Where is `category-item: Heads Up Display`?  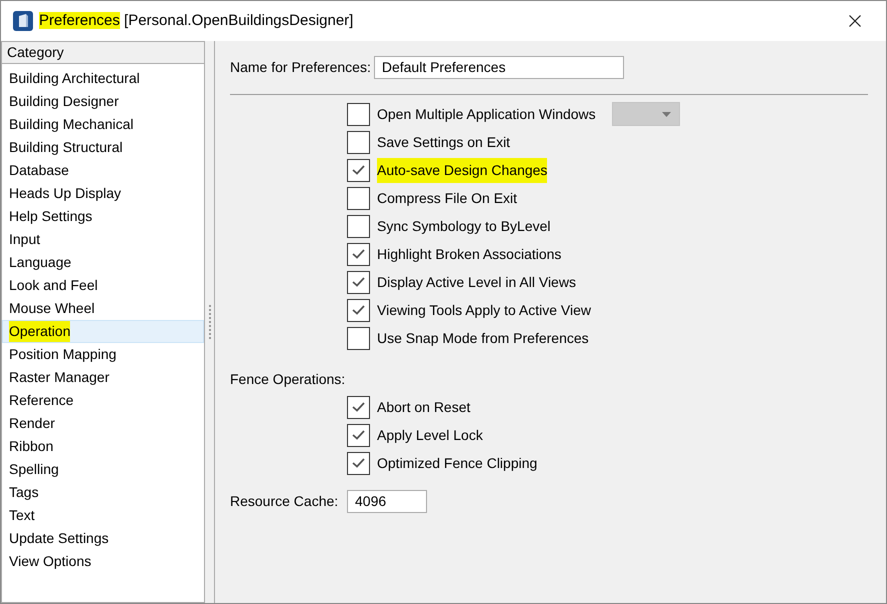
category-item: Heads Up Display is located at coordinates (103, 193).